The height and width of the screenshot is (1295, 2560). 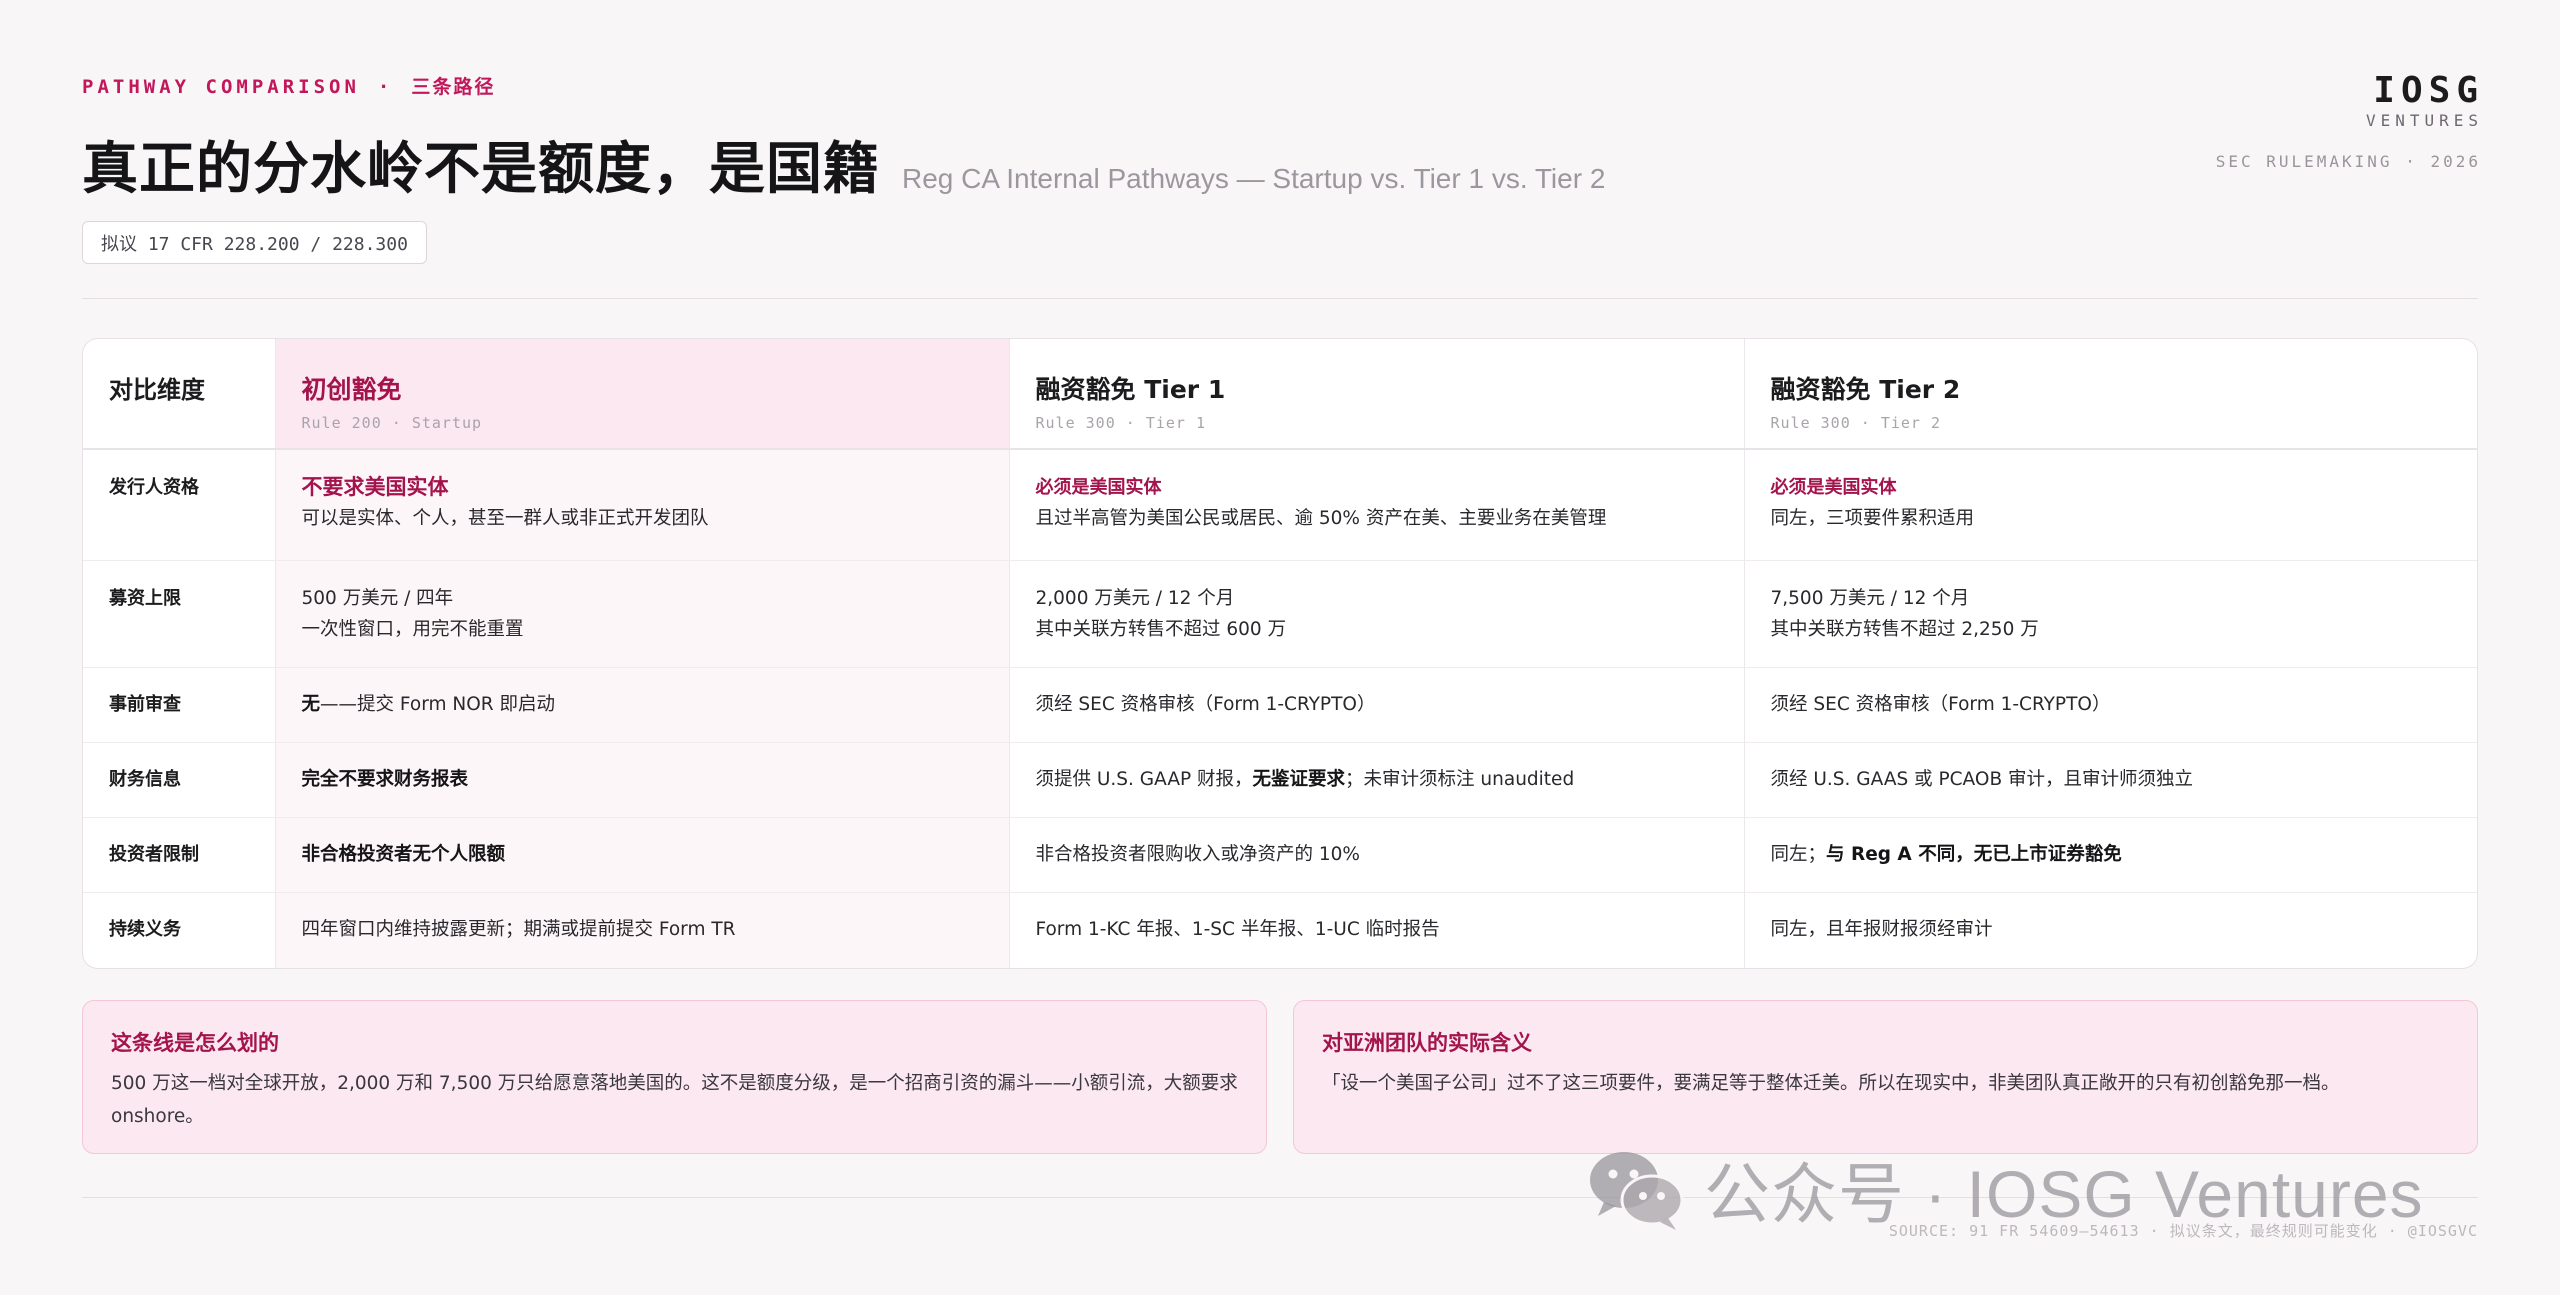 What do you see at coordinates (179, 505) in the screenshot?
I see `row-label: 发行人资格` at bounding box center [179, 505].